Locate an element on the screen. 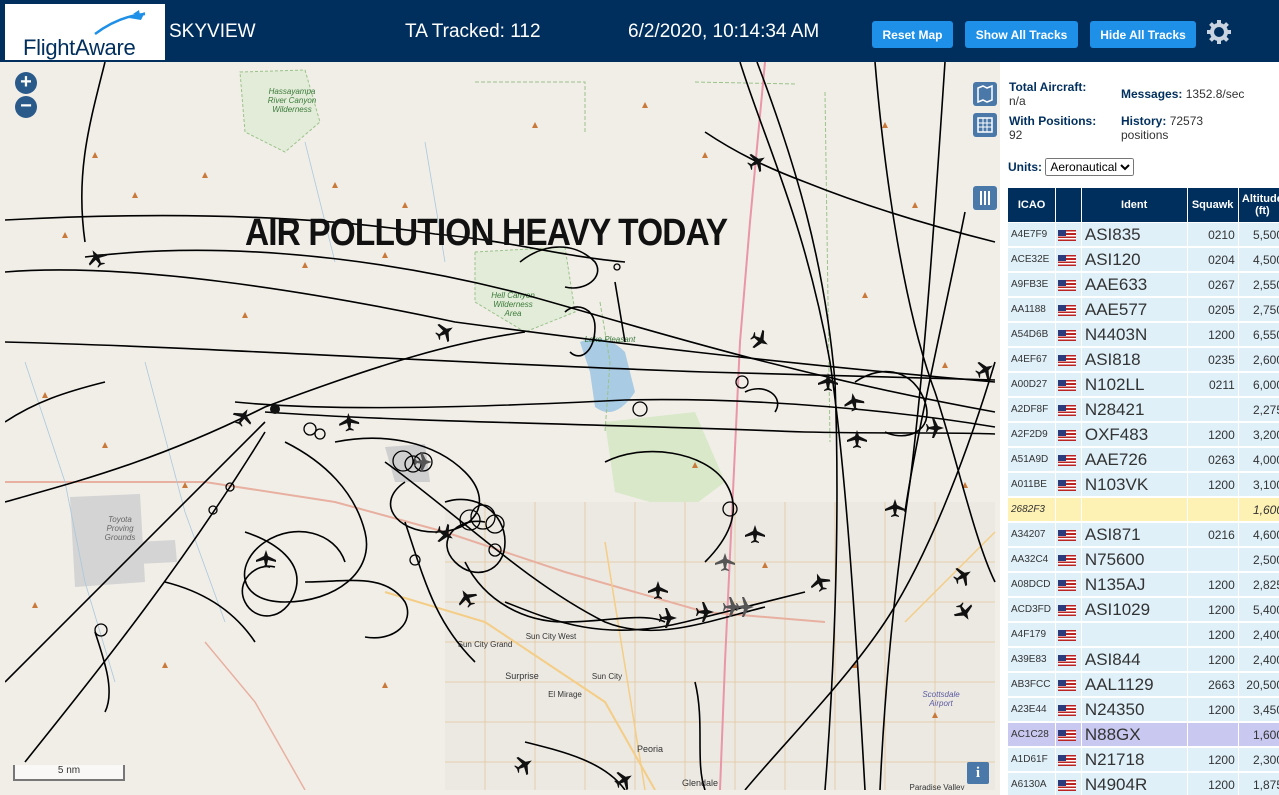 Image resolution: width=1279 pixels, height=795 pixels. cell-ident: OXF483 is located at coordinates (1134, 434).